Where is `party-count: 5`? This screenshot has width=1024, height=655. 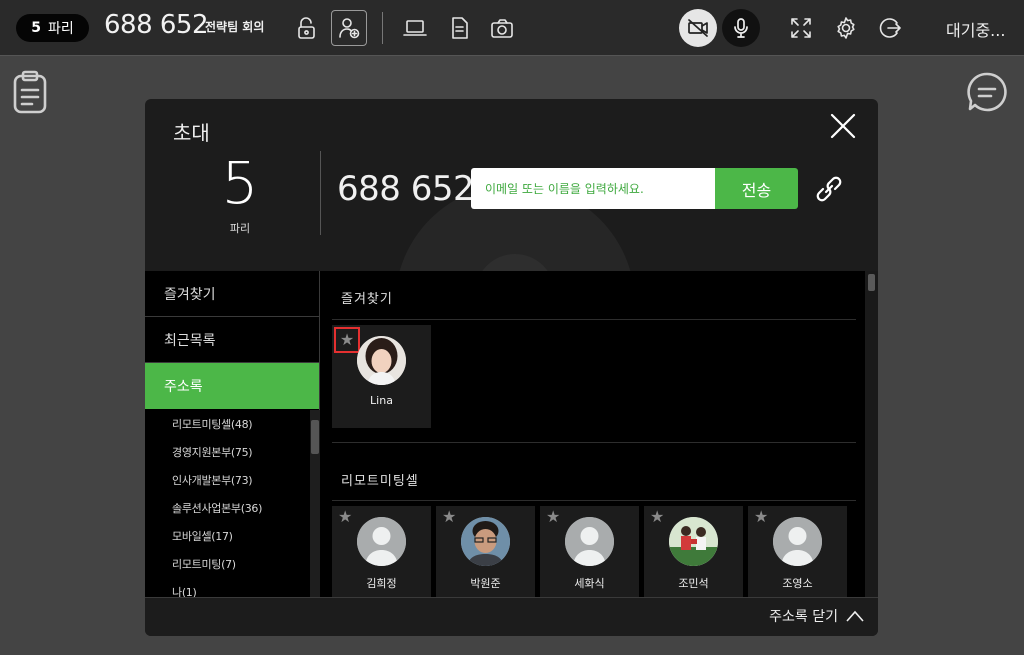
party-count: 5 is located at coordinates (36, 28).